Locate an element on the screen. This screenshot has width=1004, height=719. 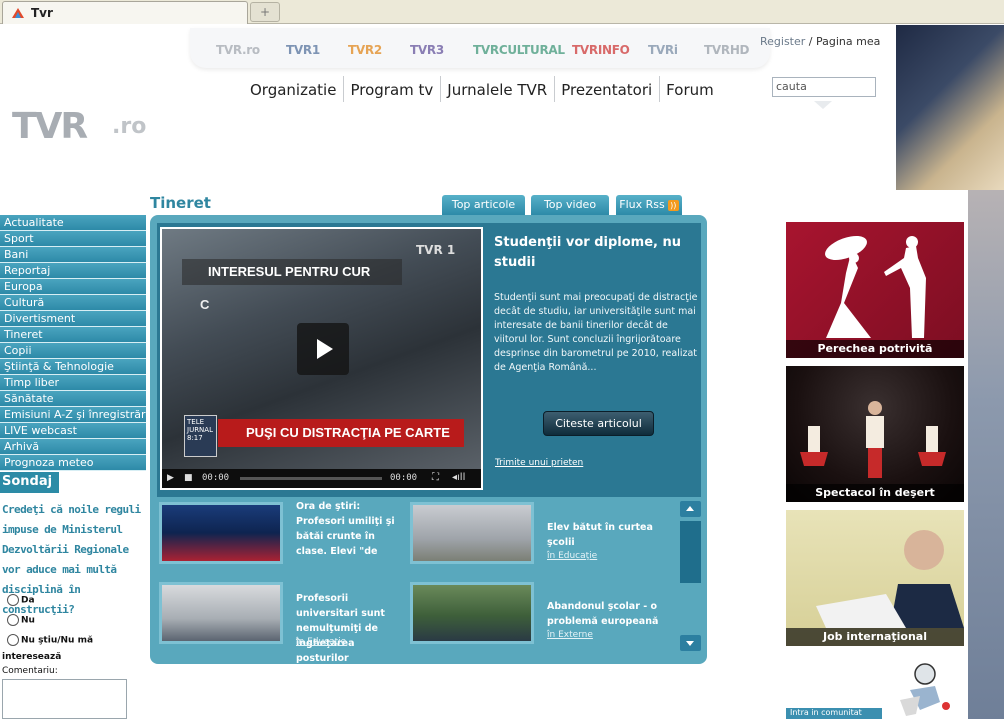
nav-prezentatori: Prezentatori is located at coordinates (606, 89).